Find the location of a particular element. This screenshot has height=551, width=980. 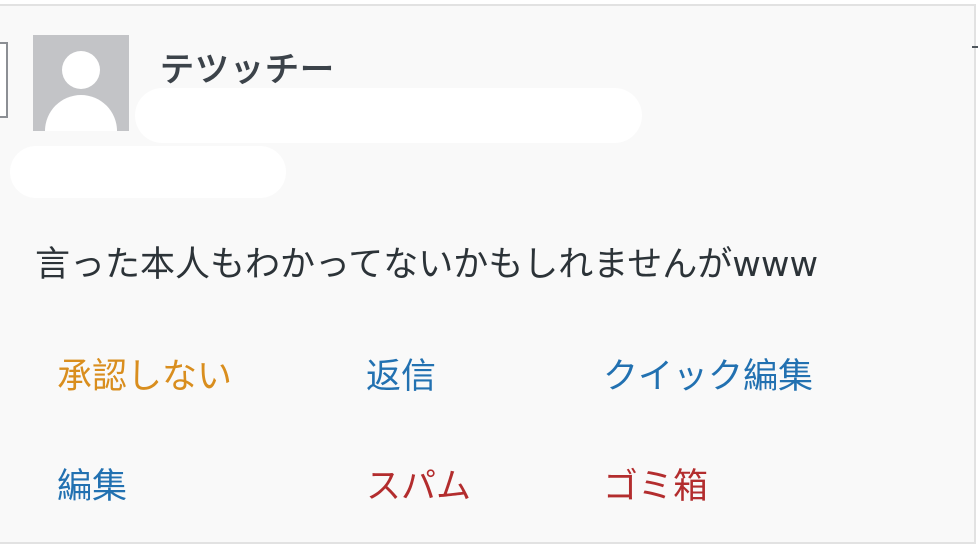

comment-author-name: テツッチー is located at coordinates (247, 70).